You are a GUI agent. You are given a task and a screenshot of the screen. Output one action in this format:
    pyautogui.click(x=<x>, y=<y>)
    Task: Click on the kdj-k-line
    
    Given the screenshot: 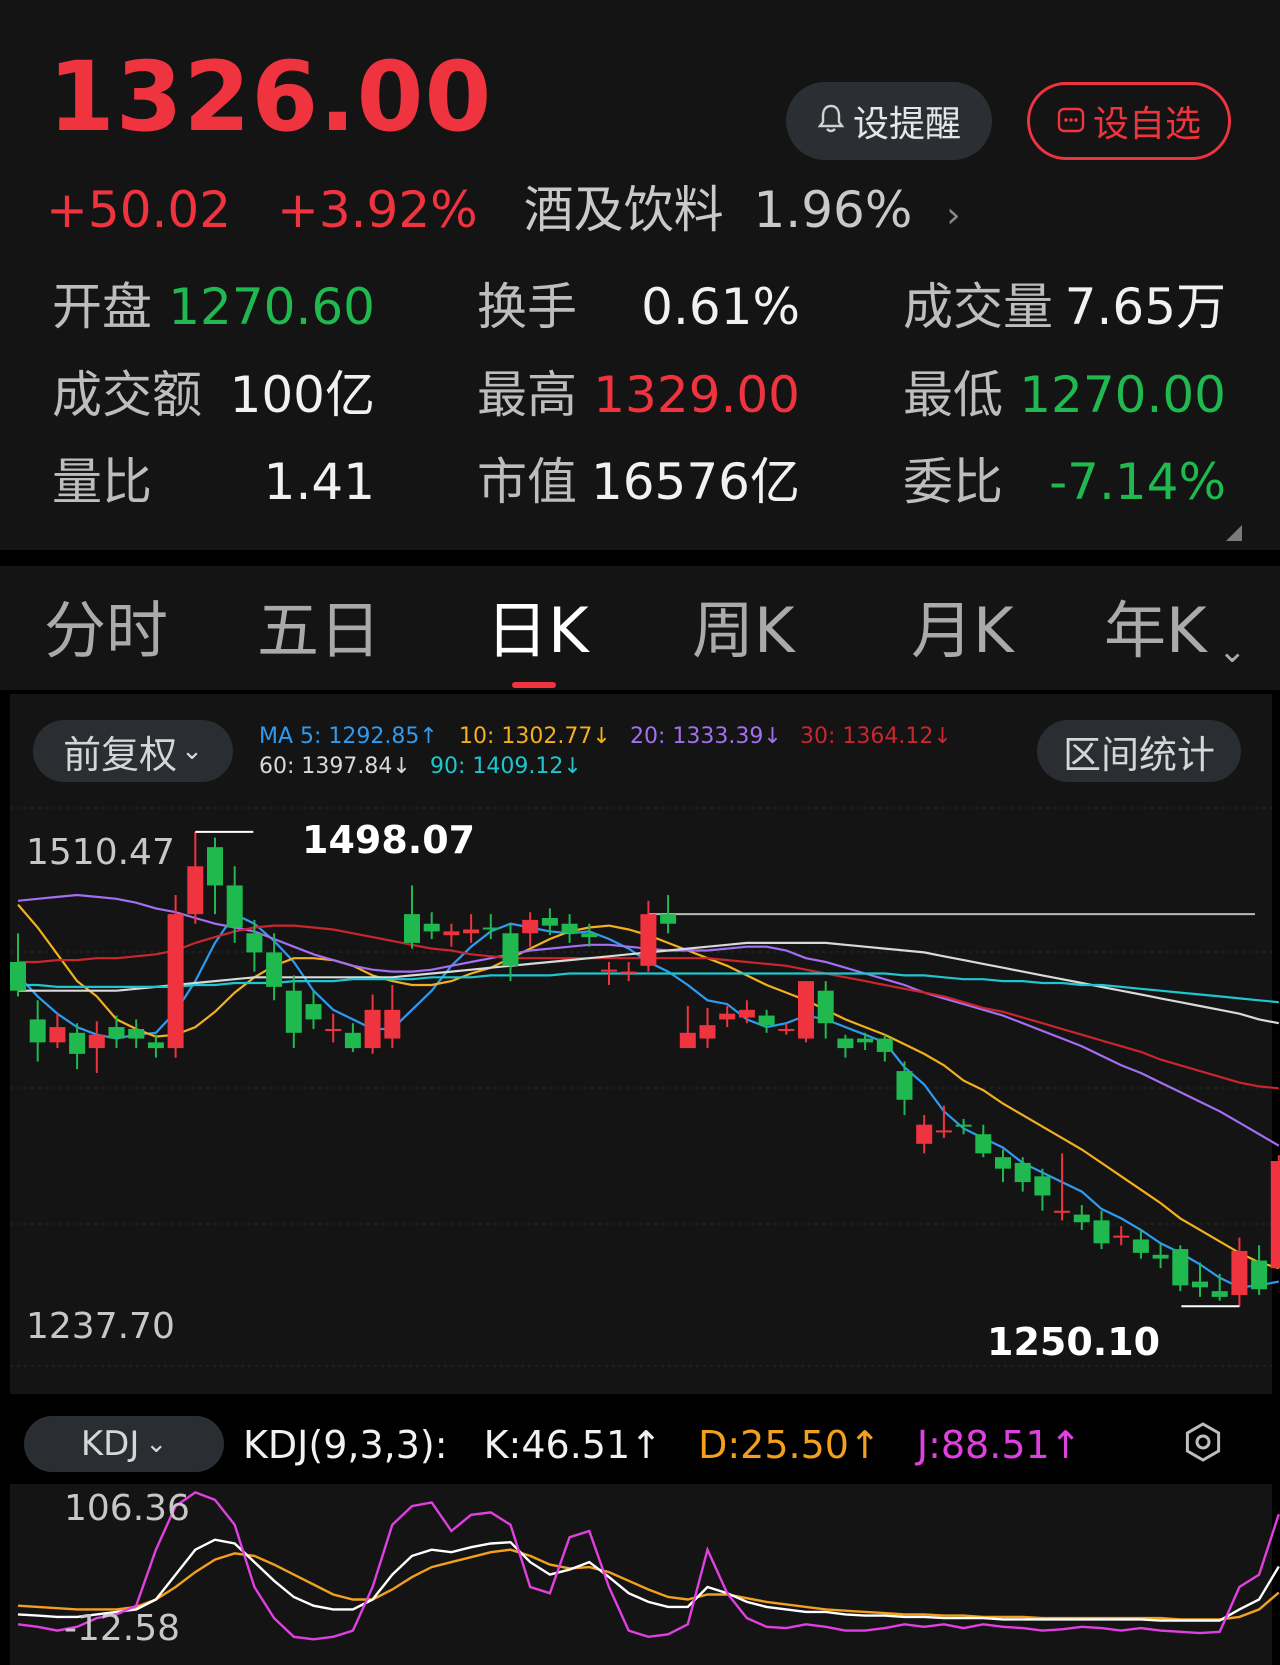 What is the action you would take?
    pyautogui.click(x=648, y=1580)
    